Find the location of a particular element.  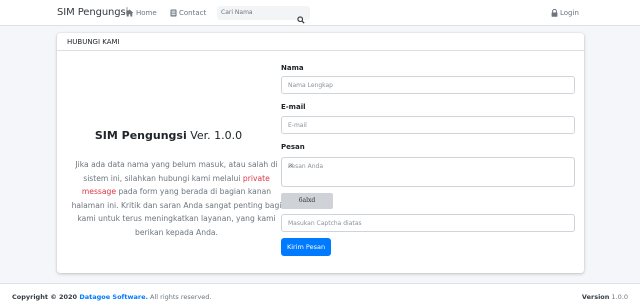

name-field: Nama Lengkap is located at coordinates (428, 85).